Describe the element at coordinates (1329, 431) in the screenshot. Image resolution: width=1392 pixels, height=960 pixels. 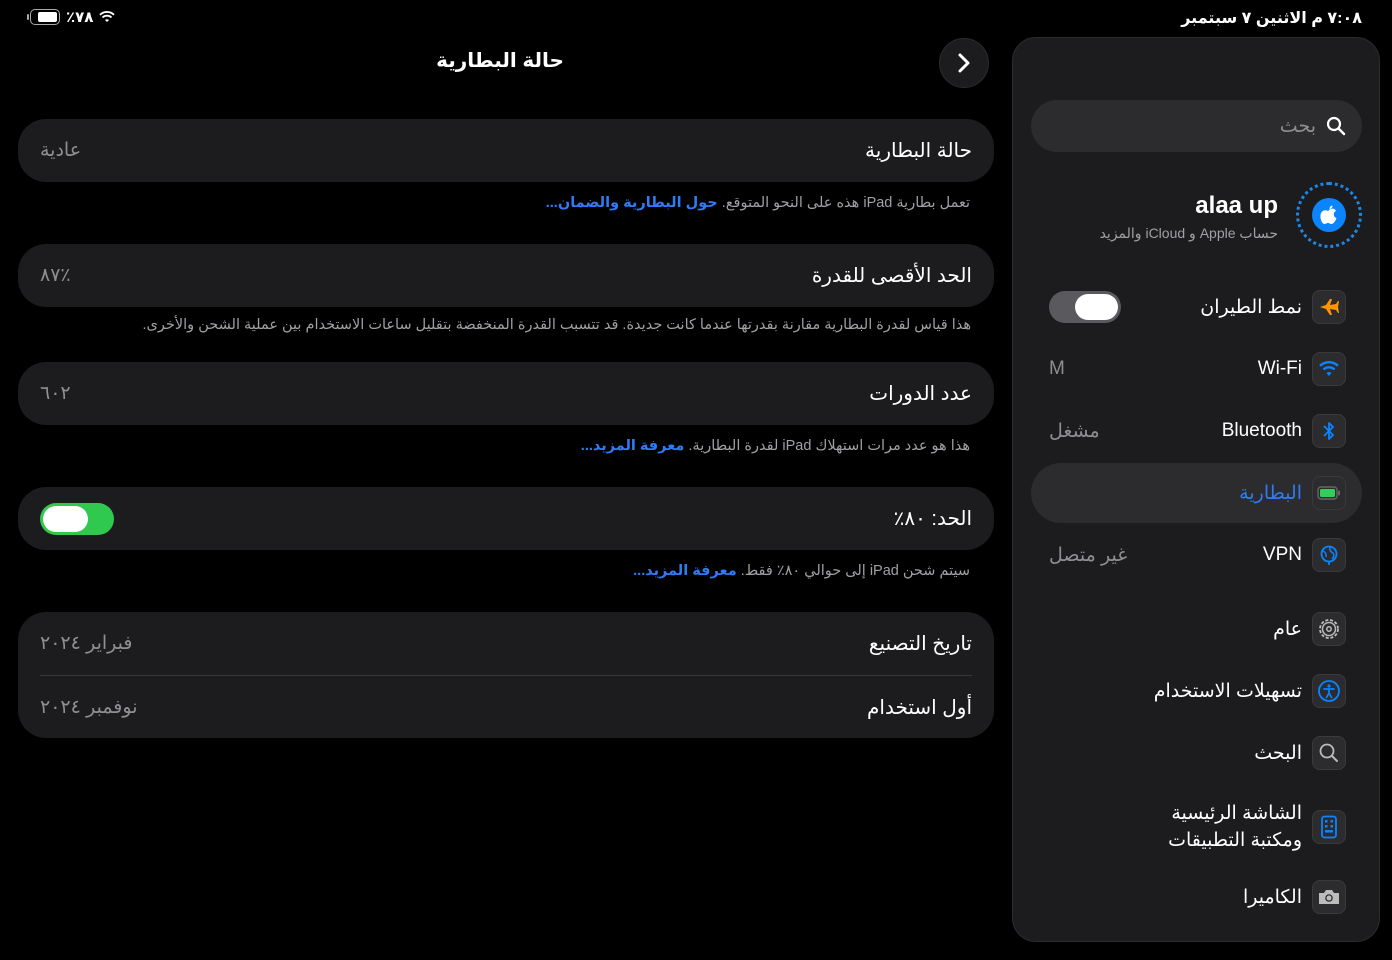
I see `bluetooth-icon` at that location.